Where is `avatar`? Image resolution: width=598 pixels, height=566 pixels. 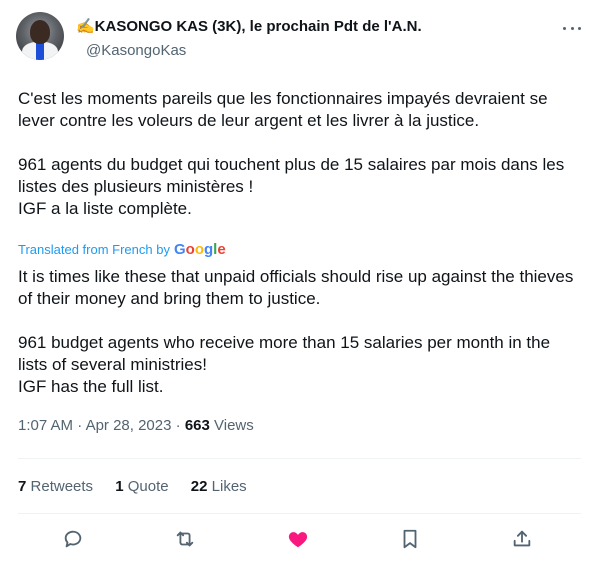 avatar is located at coordinates (40, 36).